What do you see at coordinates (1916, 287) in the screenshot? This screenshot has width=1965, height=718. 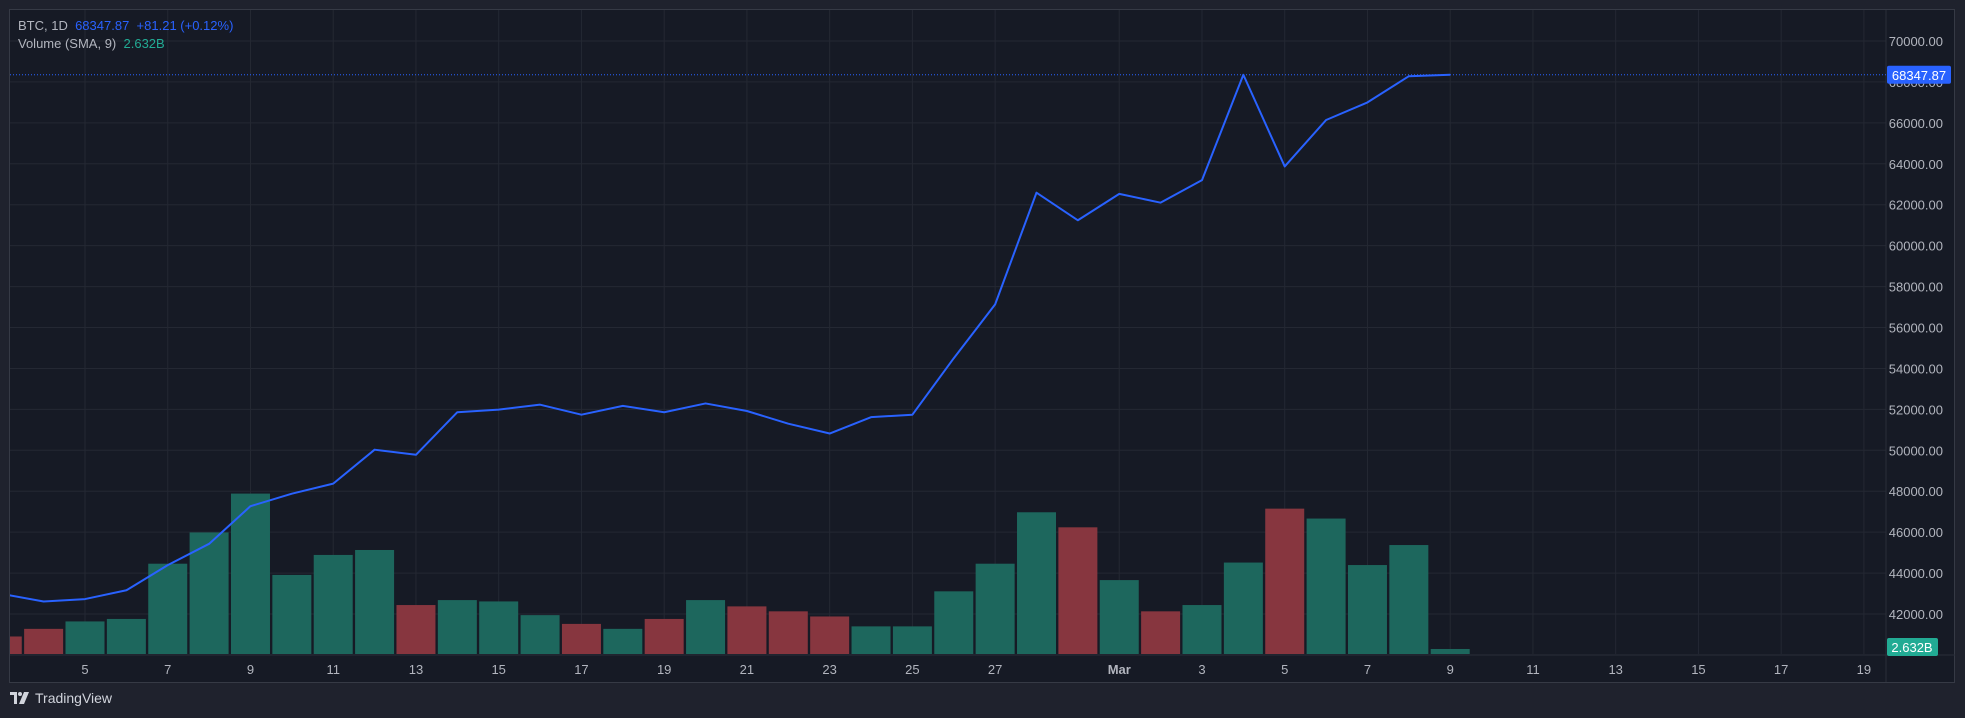 I see `y-tick-label: 58000.00` at bounding box center [1916, 287].